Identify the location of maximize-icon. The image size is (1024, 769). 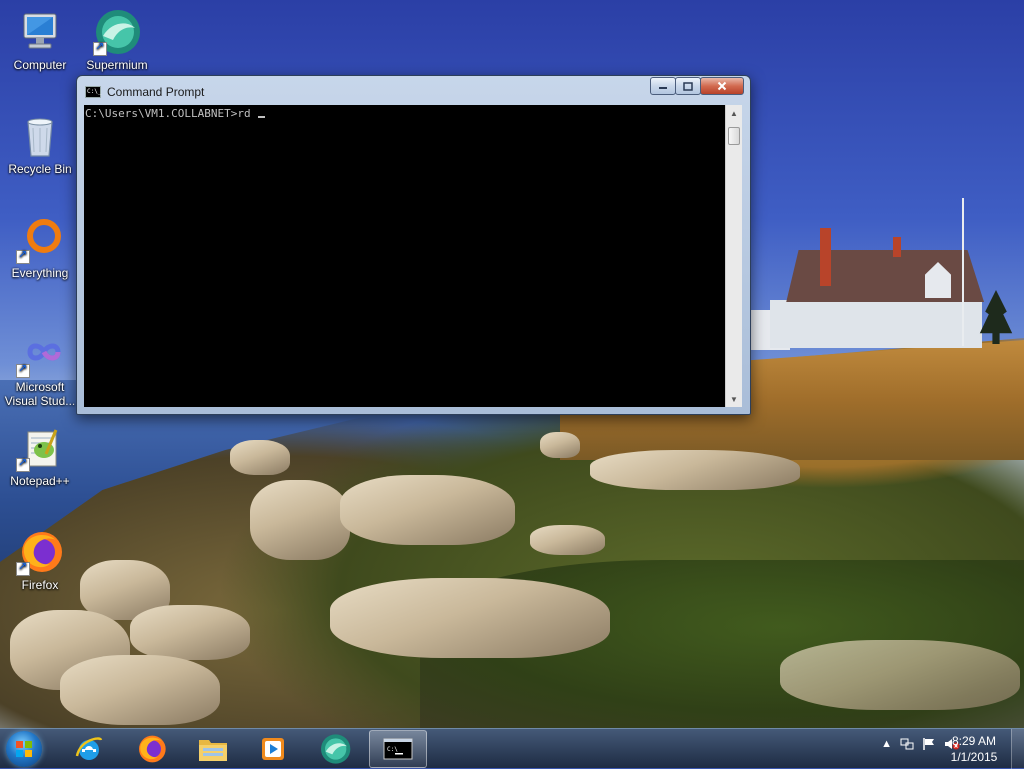
(688, 86).